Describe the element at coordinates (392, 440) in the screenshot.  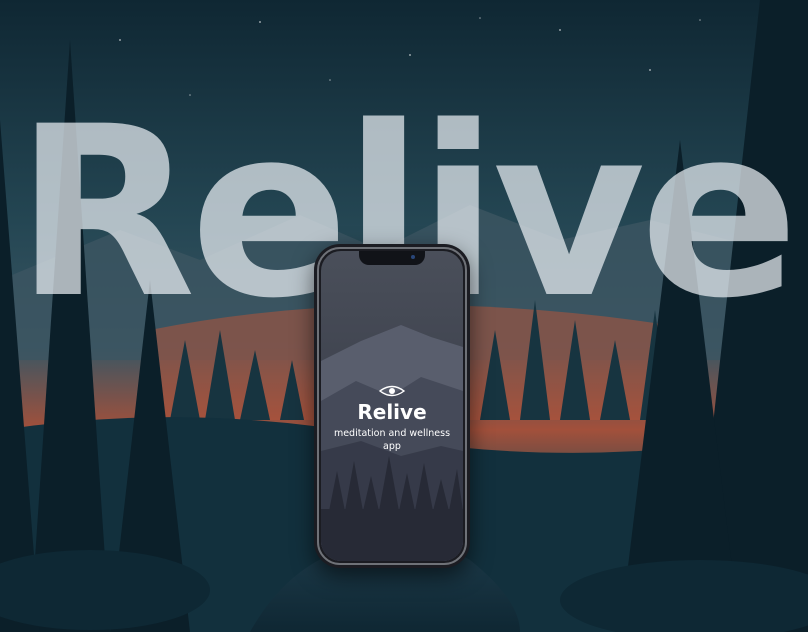
I see `app-tagline: meditation and wellness app` at that location.